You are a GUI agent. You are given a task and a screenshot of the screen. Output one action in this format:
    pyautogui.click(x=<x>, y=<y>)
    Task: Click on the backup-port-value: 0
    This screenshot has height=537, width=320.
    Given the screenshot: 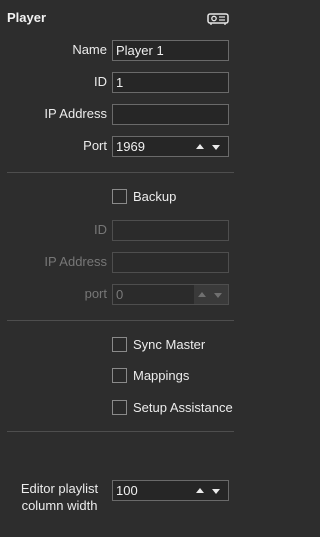 What is the action you would take?
    pyautogui.click(x=120, y=294)
    